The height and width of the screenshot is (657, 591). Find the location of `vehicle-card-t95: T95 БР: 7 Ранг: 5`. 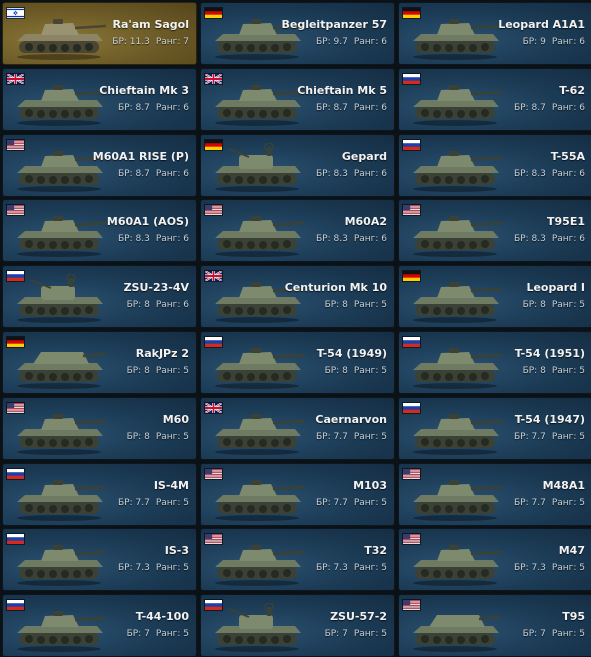

vehicle-card-t95: T95 БР: 7 Ранг: 5 is located at coordinates (494, 625).